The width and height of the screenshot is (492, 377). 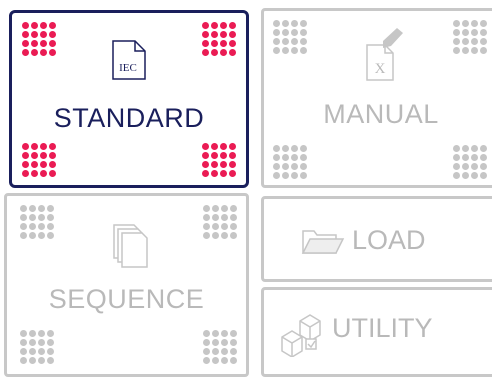 I want to click on utility-blocks-icon, so click(x=301, y=335).